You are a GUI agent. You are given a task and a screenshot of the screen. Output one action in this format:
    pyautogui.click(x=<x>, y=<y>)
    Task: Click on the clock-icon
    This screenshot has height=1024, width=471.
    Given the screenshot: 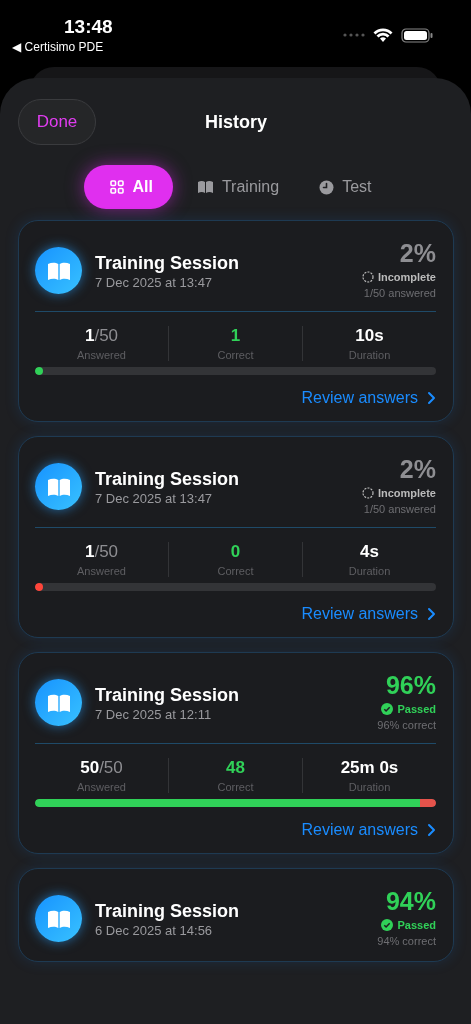 What is the action you would take?
    pyautogui.click(x=327, y=187)
    